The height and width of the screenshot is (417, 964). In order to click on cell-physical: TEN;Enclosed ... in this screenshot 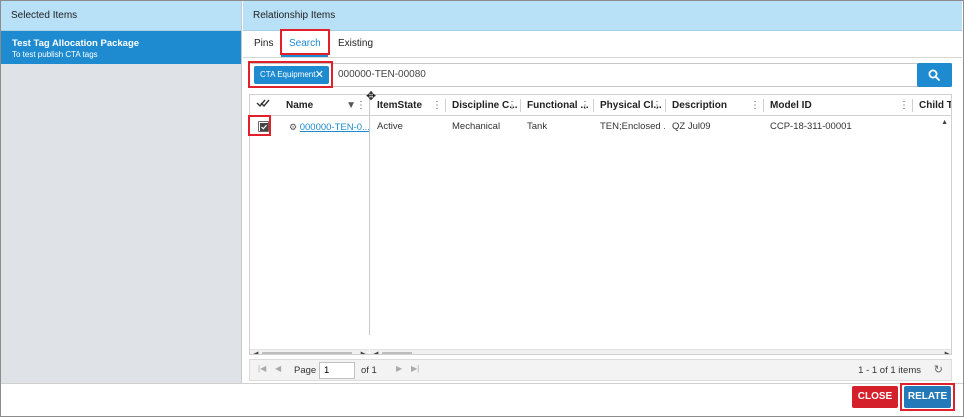, I will do `click(632, 126)`.